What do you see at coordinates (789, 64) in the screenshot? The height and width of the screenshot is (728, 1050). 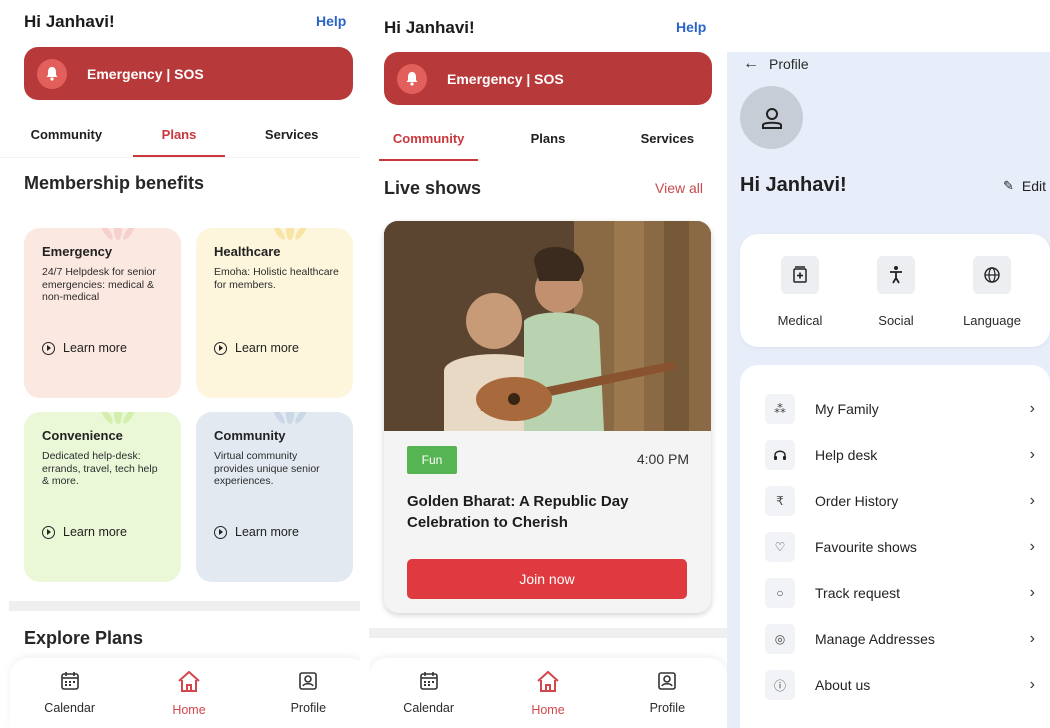 I see `back-label: Profile` at bounding box center [789, 64].